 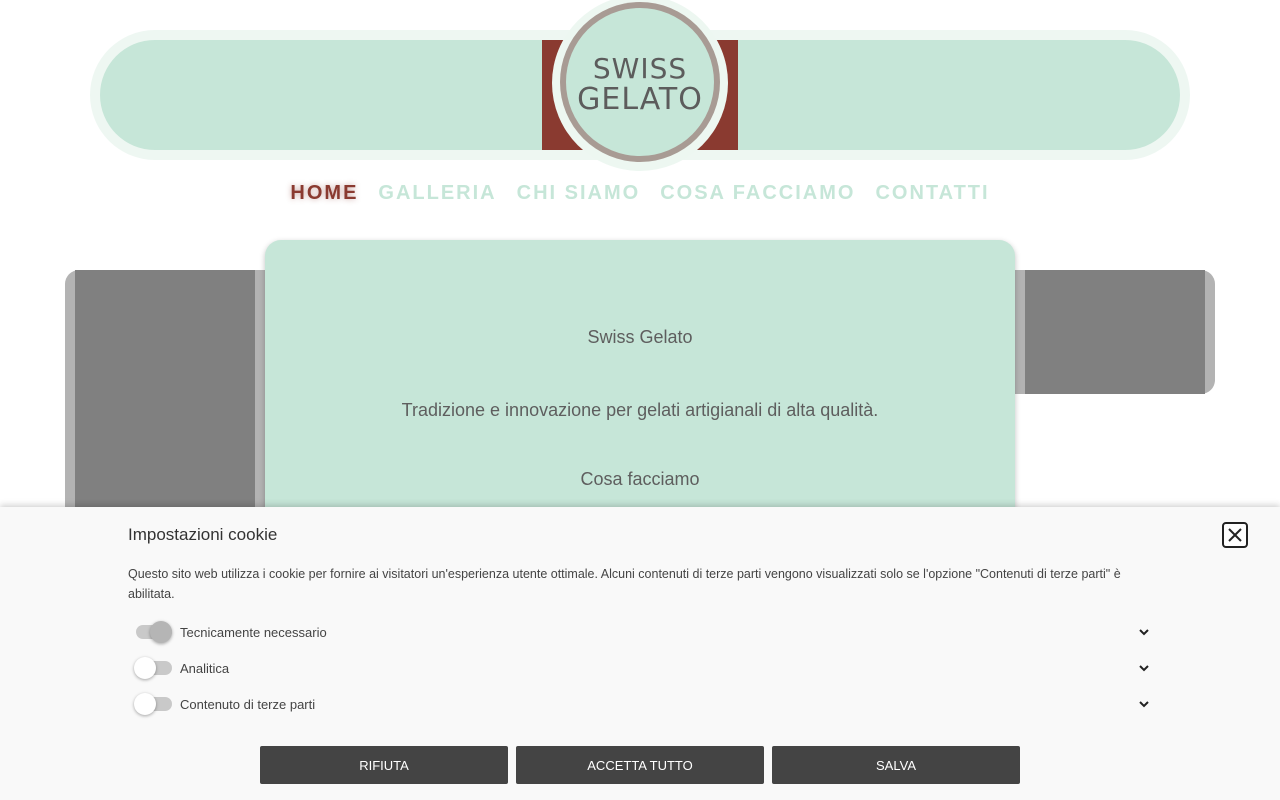 I want to click on close-icon, so click(x=1235, y=535).